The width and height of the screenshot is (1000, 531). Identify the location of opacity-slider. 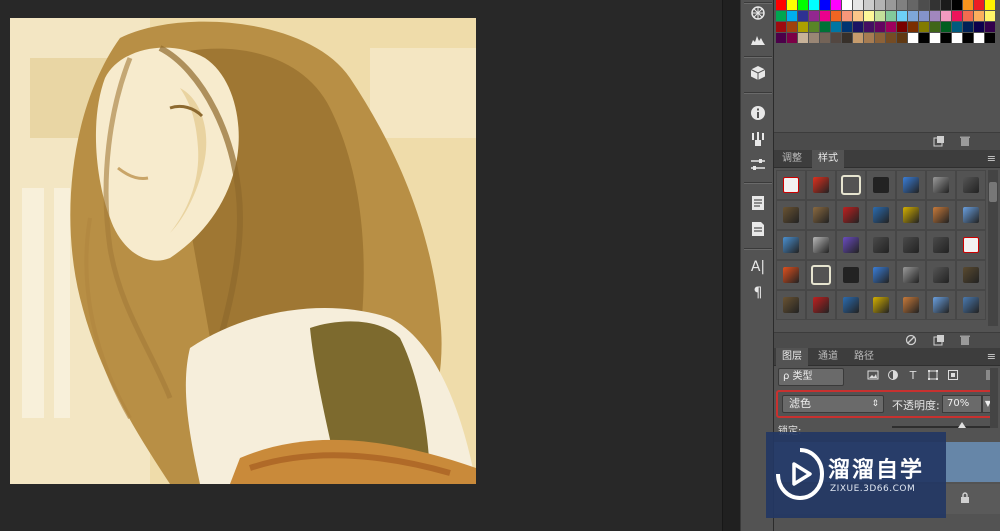
(942, 425).